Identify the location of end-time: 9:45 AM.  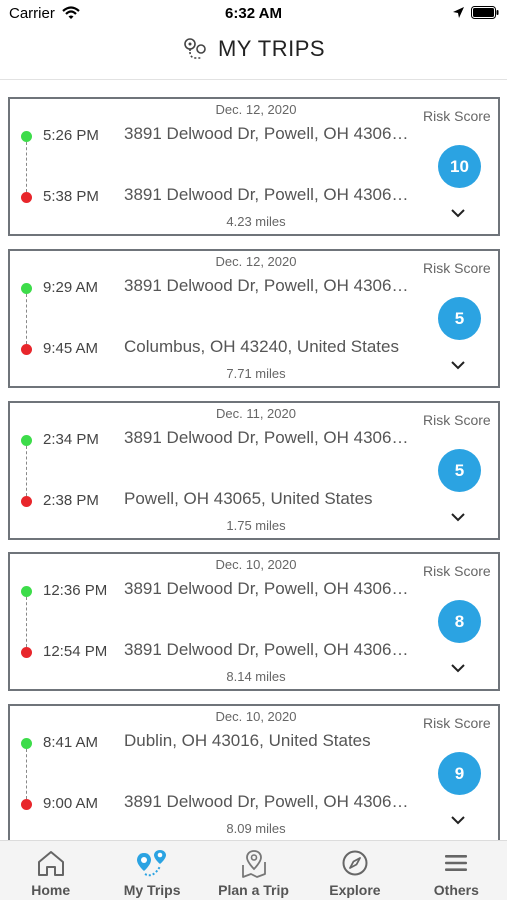
(71, 348).